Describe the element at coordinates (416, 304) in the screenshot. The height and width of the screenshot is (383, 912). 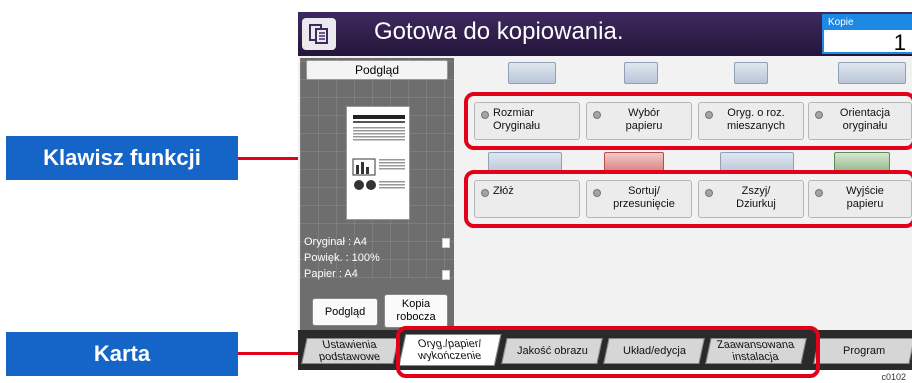
I see `draft-copy-label-line1: Kopia` at that location.